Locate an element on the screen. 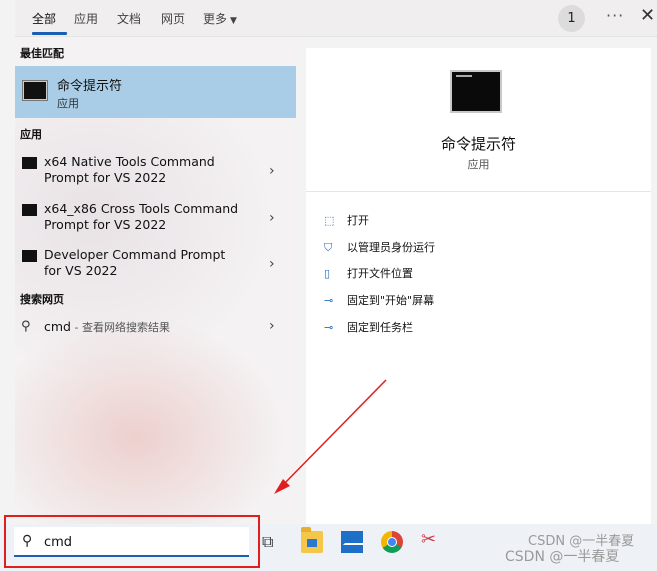 This screenshot has height=571, width=657. divider is located at coordinates (478, 191).